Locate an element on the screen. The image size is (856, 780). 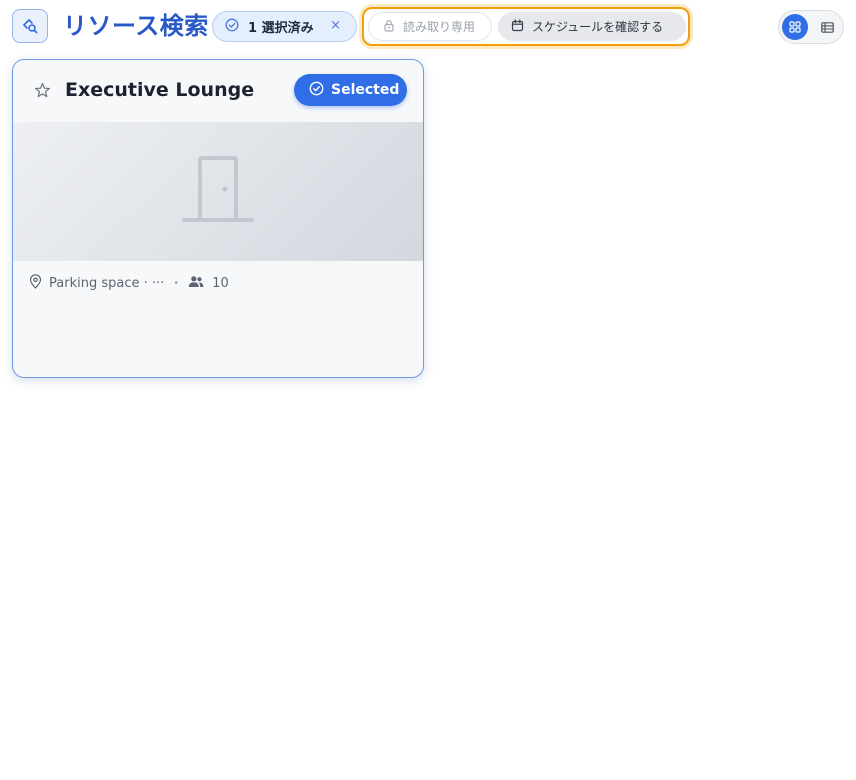
card-title: Executive Lounge is located at coordinates (160, 90).